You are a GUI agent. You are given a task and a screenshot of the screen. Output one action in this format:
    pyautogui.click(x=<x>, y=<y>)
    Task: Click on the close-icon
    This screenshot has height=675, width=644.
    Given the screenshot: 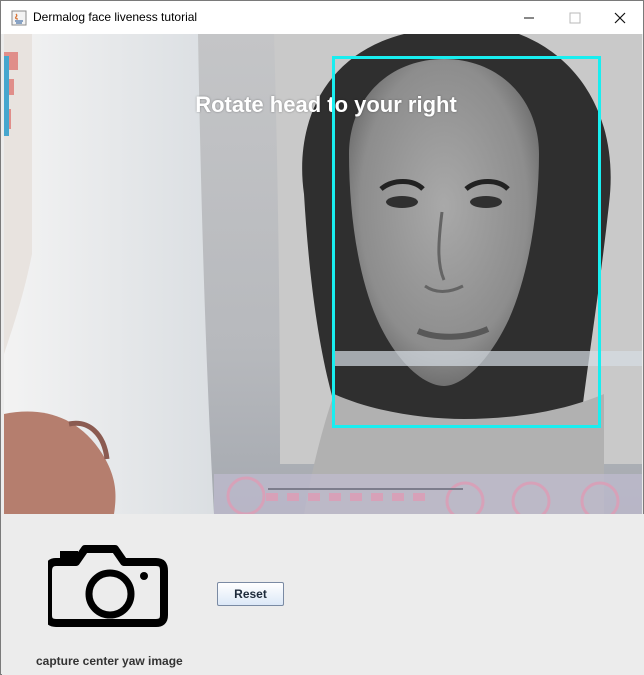 What is the action you would take?
    pyautogui.click(x=620, y=17)
    